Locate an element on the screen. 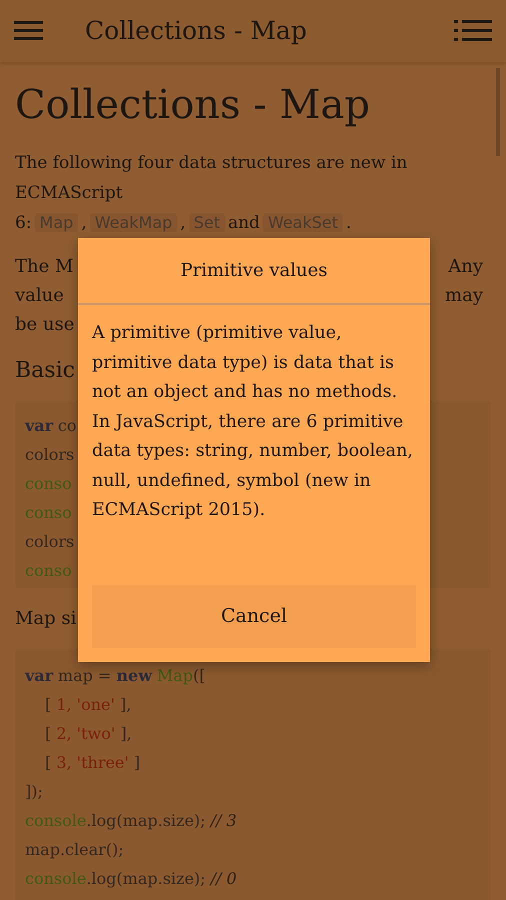 The height and width of the screenshot is (900, 506). menu-icon is located at coordinates (29, 31).